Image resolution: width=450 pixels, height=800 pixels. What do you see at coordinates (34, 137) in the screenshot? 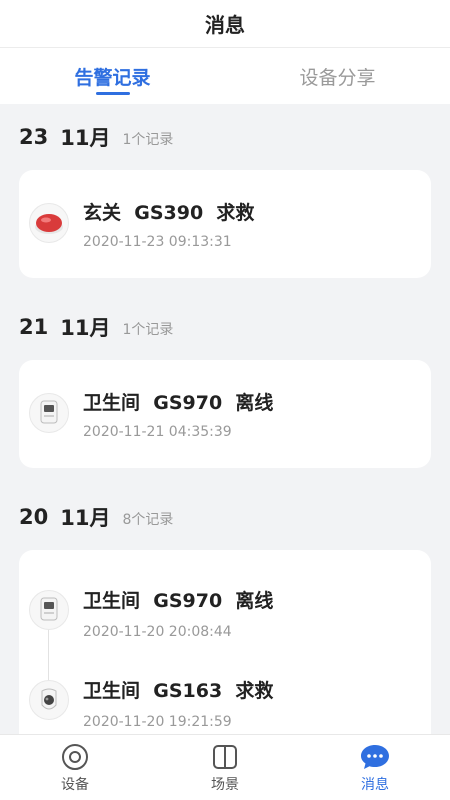
I see `date-day: 23` at bounding box center [34, 137].